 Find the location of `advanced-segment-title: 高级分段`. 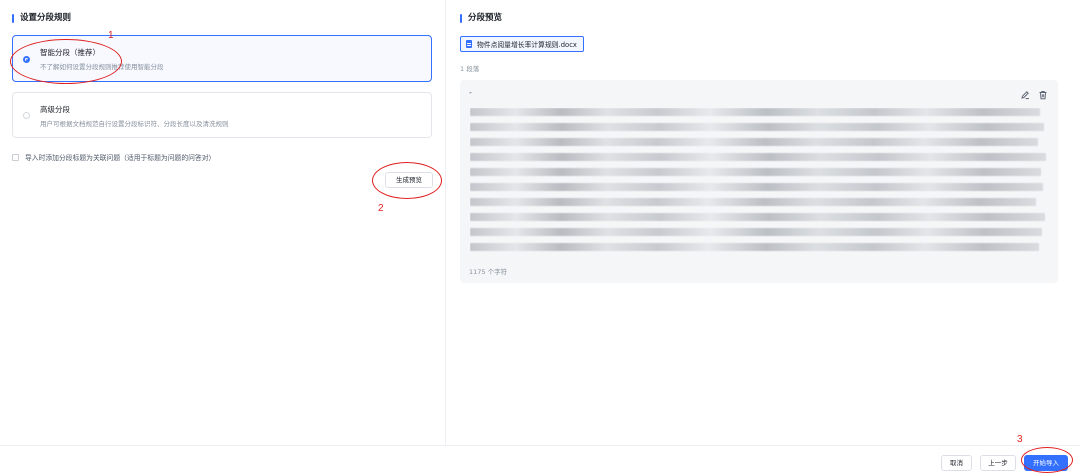

advanced-segment-title: 高级分段 is located at coordinates (55, 109).